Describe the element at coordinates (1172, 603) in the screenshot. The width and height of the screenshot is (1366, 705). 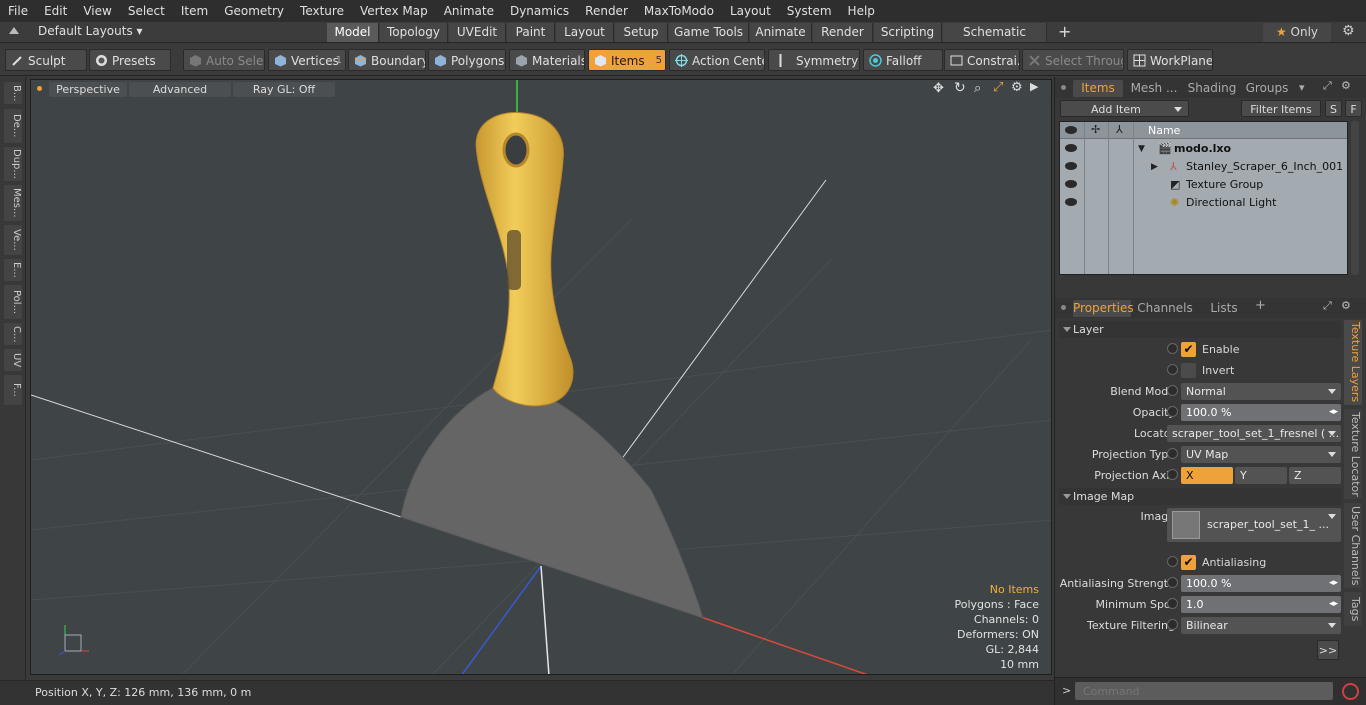
I see `min-spot-anim-dot` at that location.